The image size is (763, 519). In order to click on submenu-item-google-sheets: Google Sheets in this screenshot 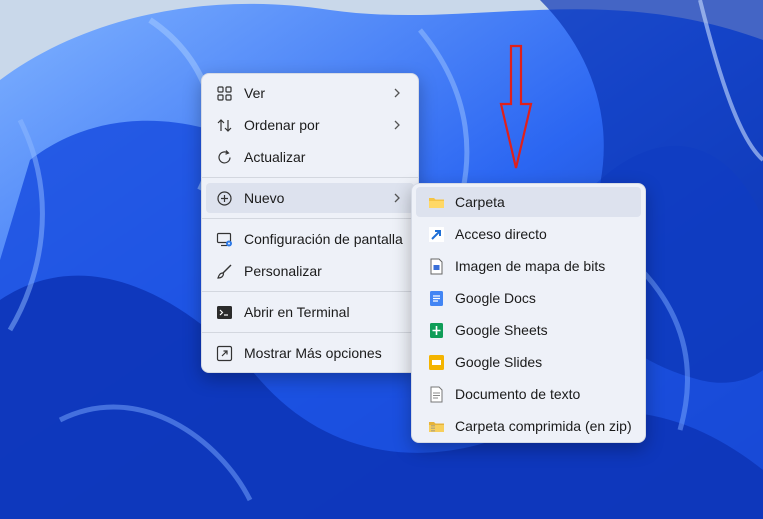, I will do `click(528, 330)`.